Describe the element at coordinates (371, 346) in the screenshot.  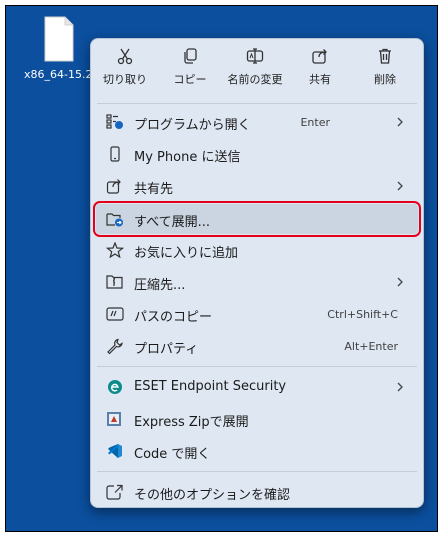
I see `menu-item-shortcut: Alt+Enter` at that location.